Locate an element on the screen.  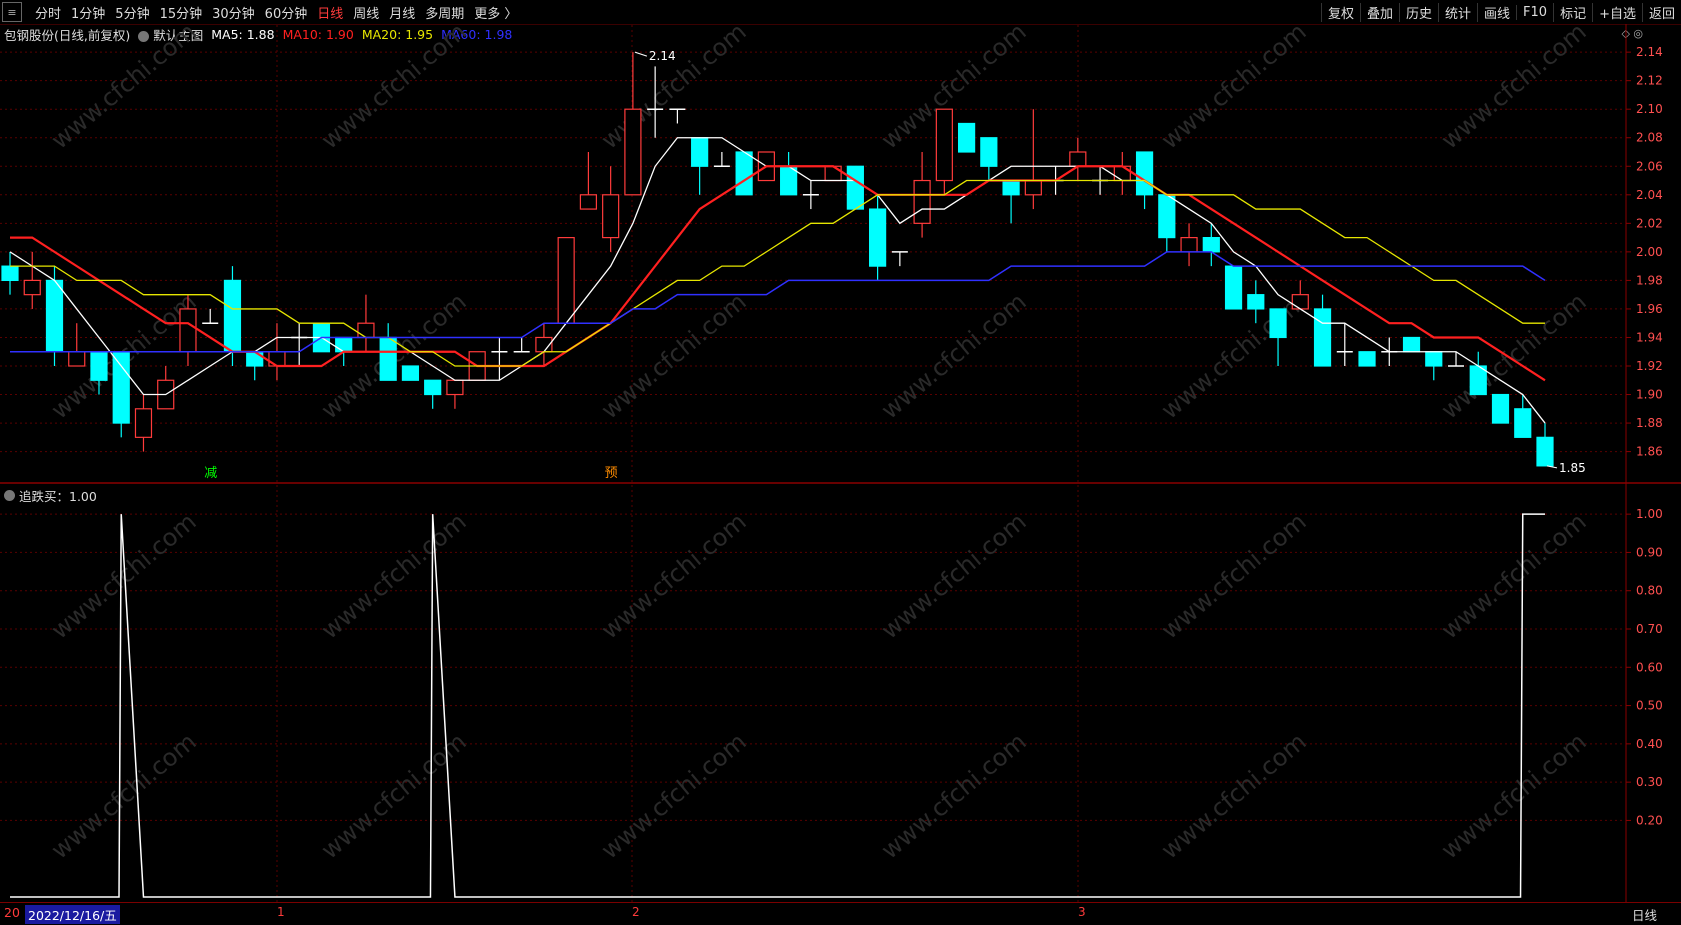
price-tick-label: 2.12 is located at coordinates (1649, 81).